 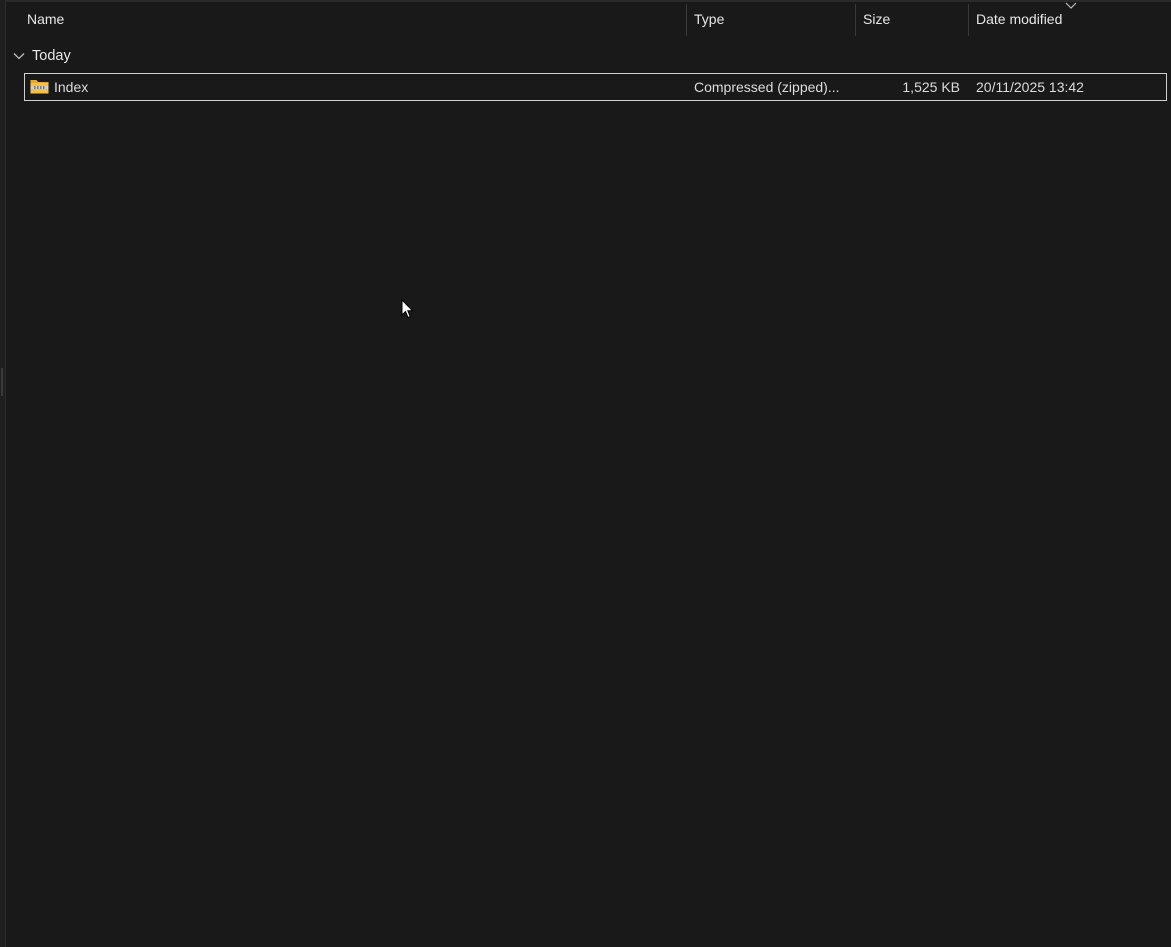 I want to click on column-header-name-label: Name, so click(x=46, y=19).